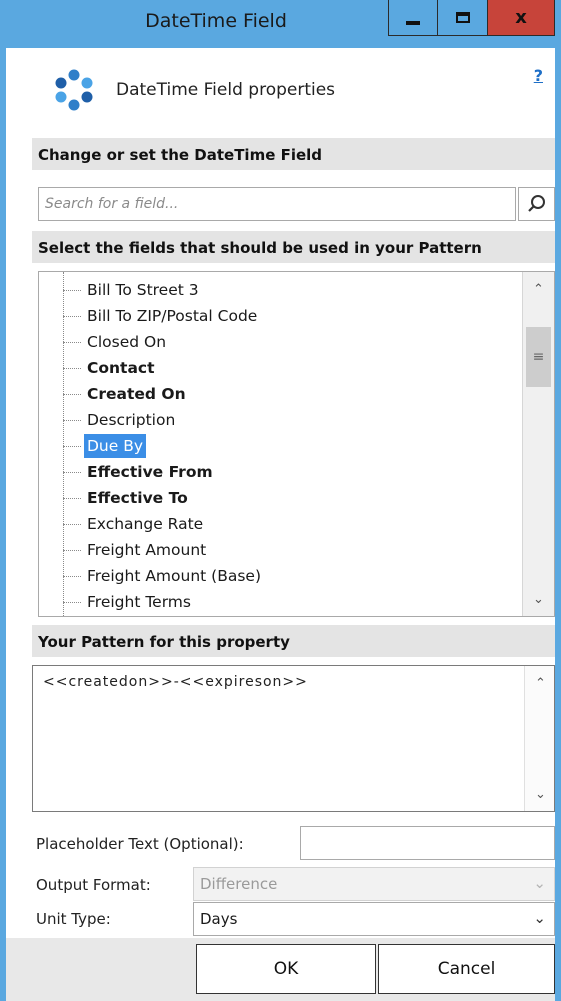  I want to click on tree-item-label: Exchange Rate, so click(145, 524).